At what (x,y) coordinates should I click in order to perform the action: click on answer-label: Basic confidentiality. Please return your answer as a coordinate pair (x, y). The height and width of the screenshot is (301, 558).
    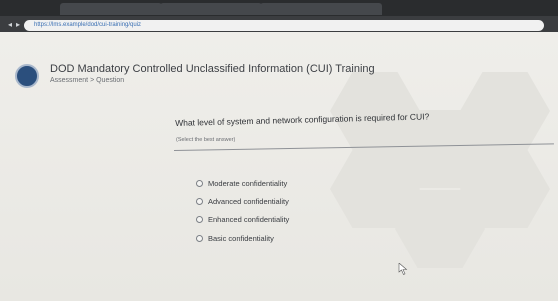
    Looking at the image, I should click on (241, 238).